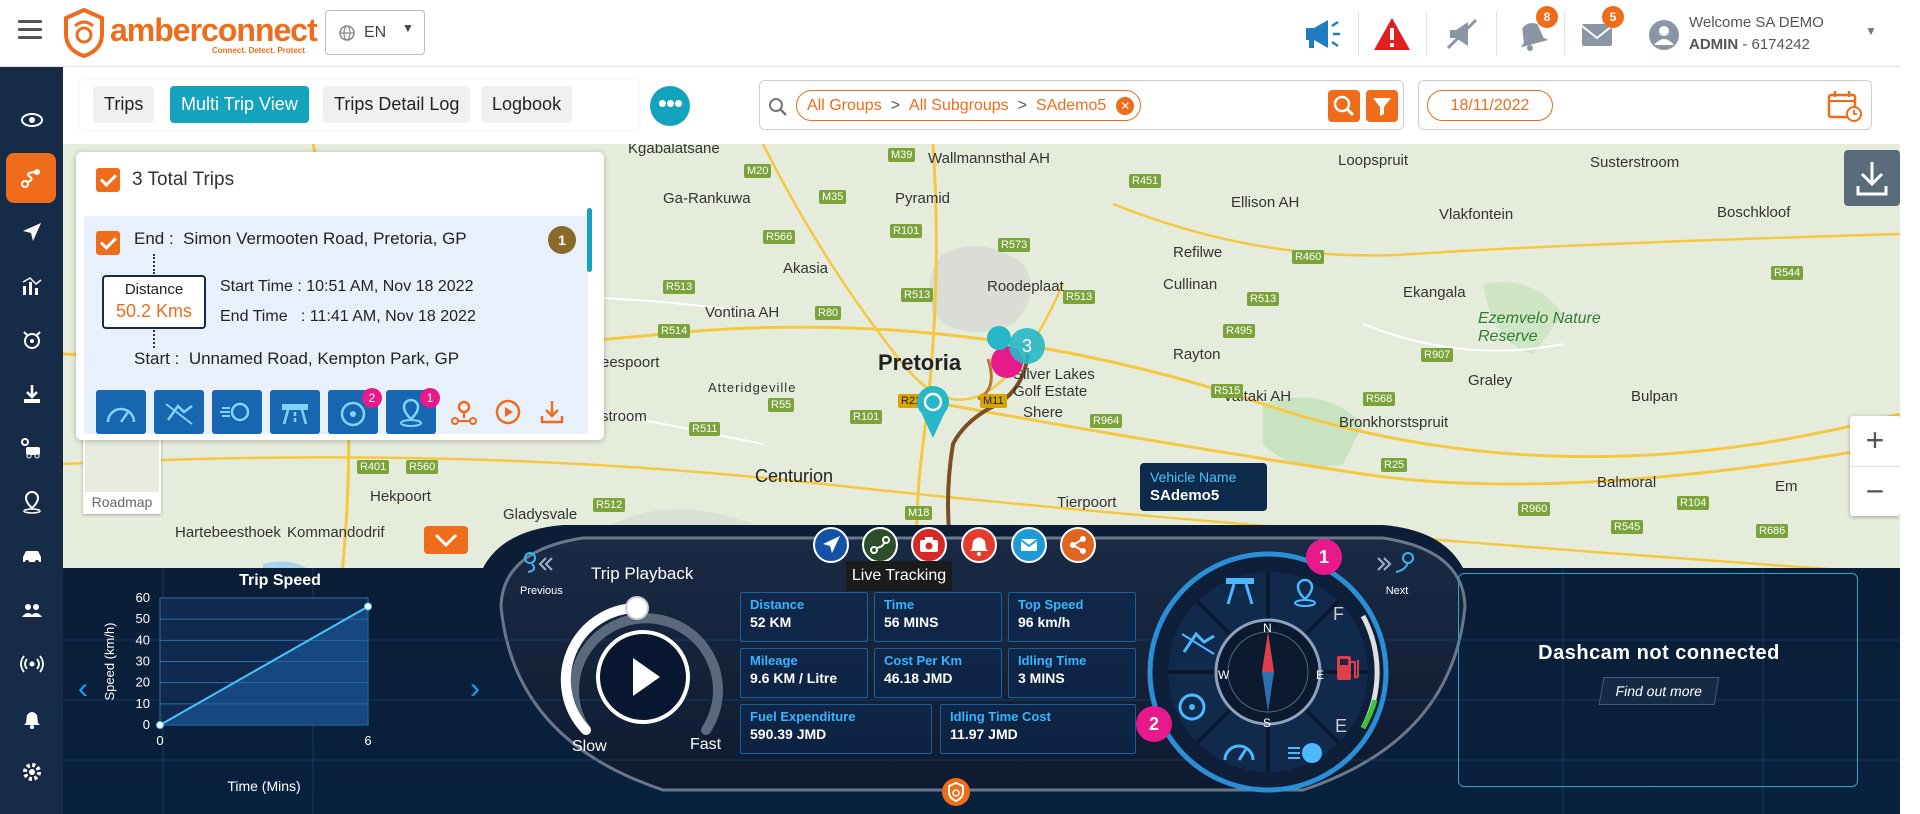 The height and width of the screenshot is (814, 1920). I want to click on stat-idling-time: Idling Time 3 MINS, so click(1072, 673).